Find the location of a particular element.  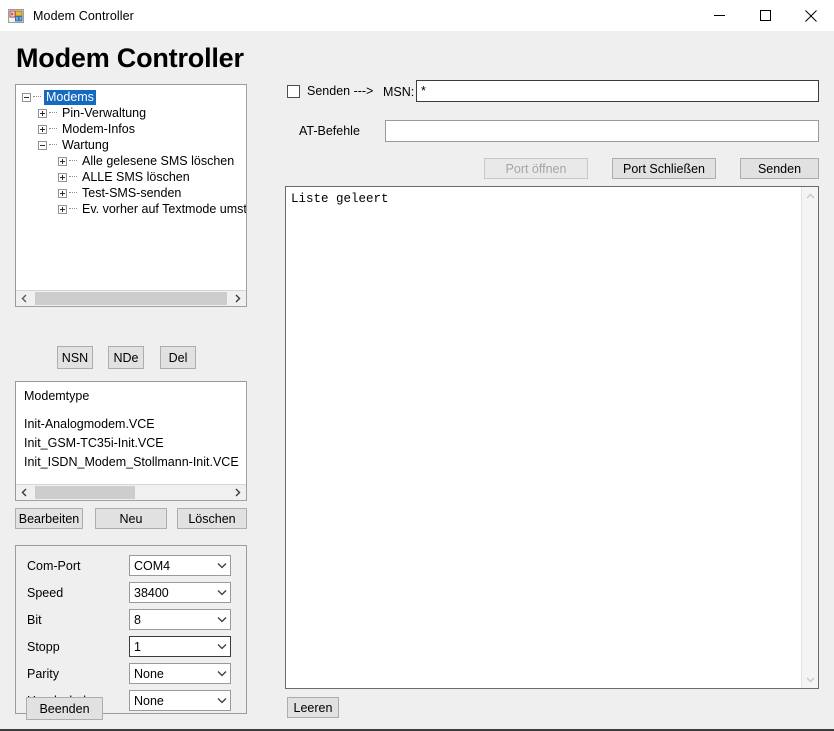

tree-node: Wartung is located at coordinates (131, 145).